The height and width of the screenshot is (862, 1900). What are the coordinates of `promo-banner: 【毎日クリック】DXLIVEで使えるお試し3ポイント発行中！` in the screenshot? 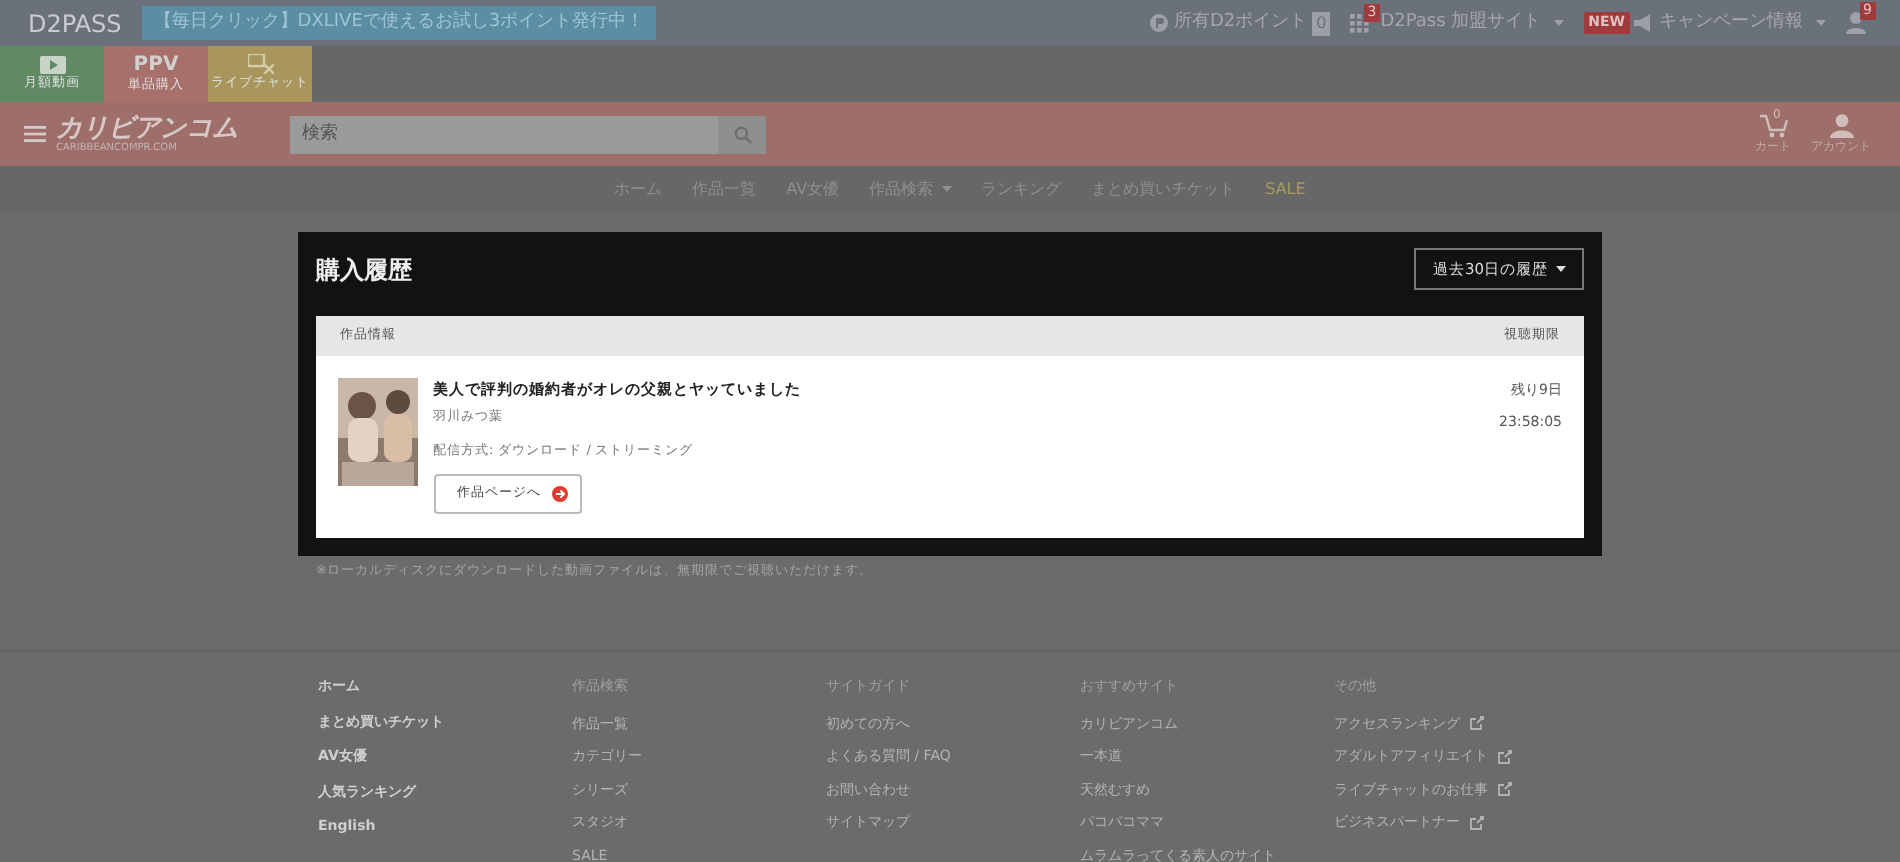 It's located at (399, 23).